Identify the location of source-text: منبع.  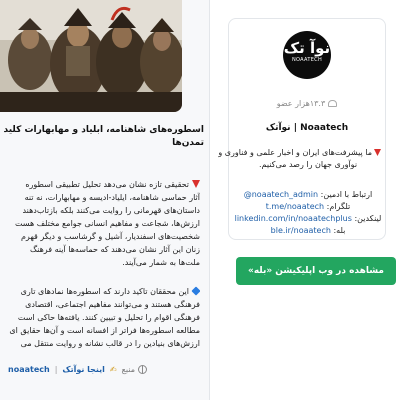
(128, 369).